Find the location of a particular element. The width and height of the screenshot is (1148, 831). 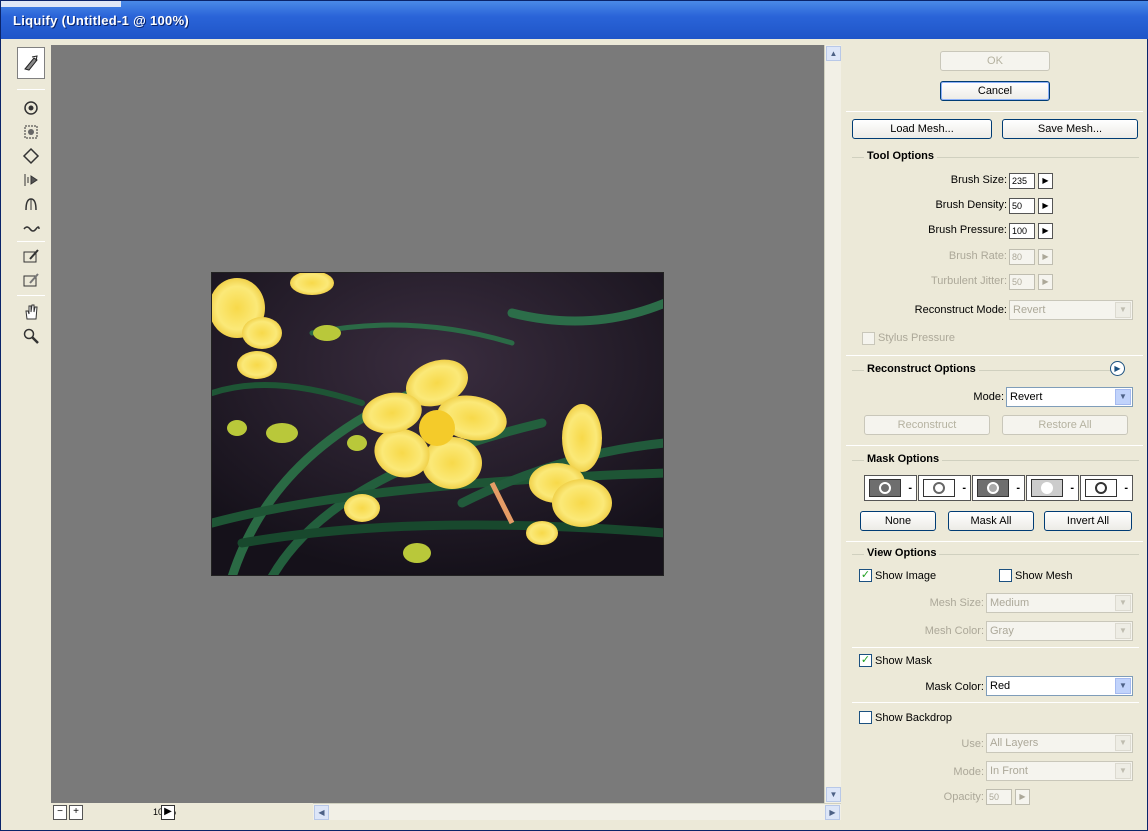

turbulent-jitter-label: Turbulent Jitter: is located at coordinates (968, 281).